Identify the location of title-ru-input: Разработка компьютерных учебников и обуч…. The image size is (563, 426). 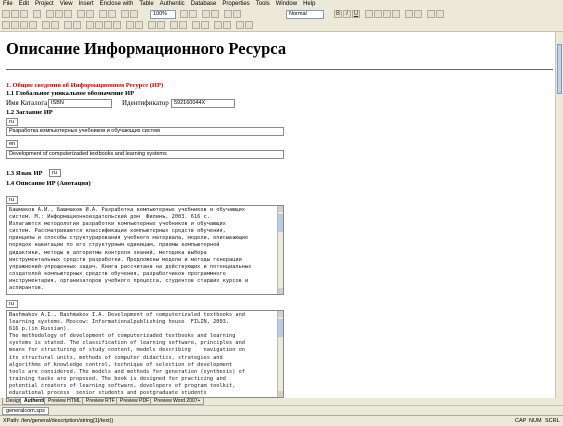
(145, 131).